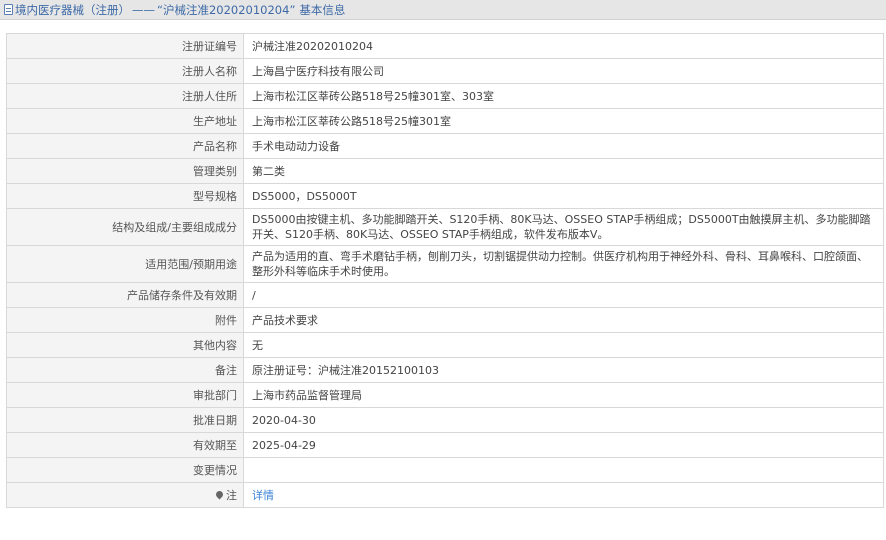  What do you see at coordinates (563, 495) in the screenshot?
I see `note-value-cell: 详情` at bounding box center [563, 495].